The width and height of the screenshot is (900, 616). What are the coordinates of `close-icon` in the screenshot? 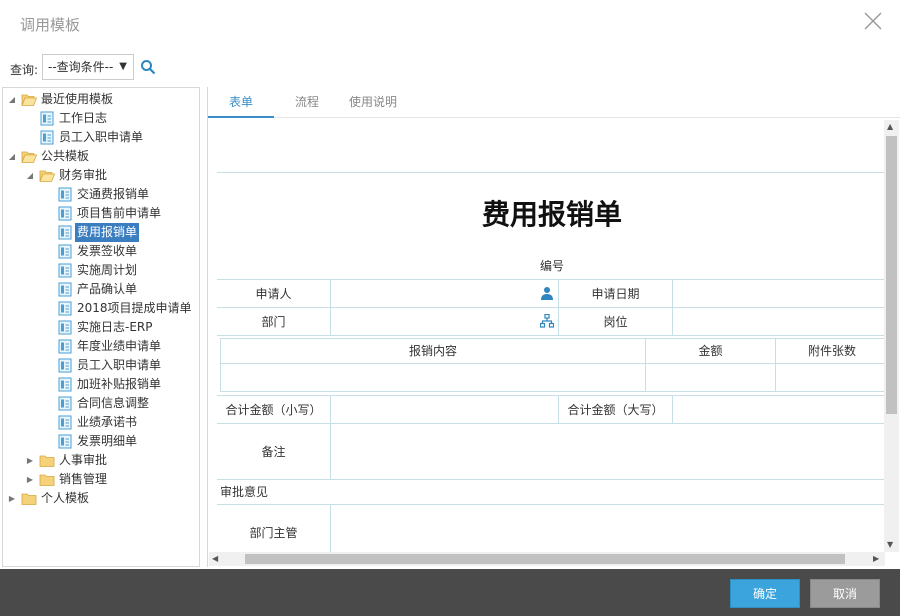 It's located at (873, 21).